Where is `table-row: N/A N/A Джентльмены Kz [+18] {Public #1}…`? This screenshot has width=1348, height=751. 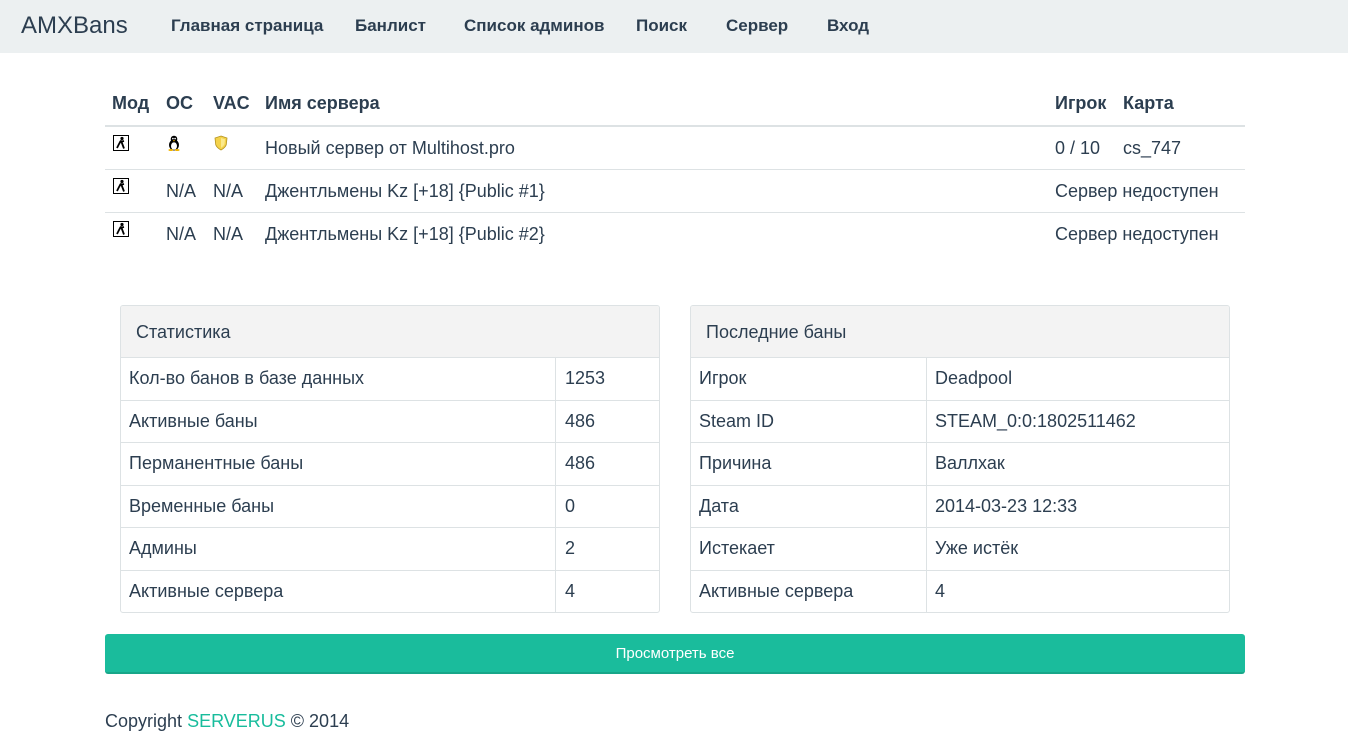
table-row: N/A N/A Джентльмены Kz [+18] {Public #1}… is located at coordinates (675, 191).